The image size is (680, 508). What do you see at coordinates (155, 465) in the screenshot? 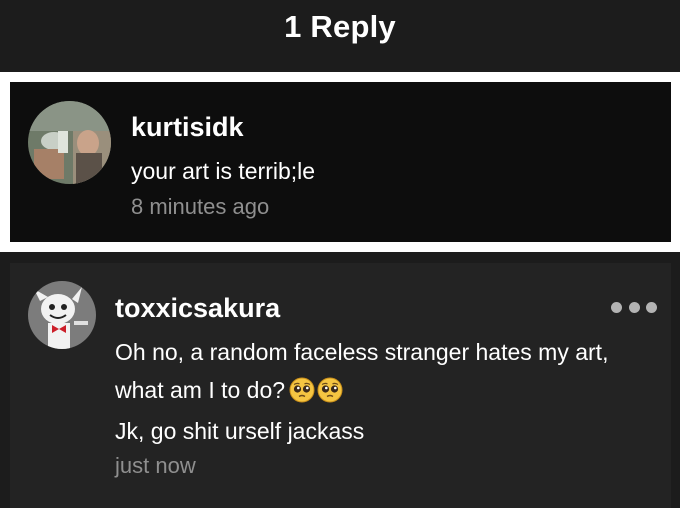
I see `reply-timestamp: just now` at bounding box center [155, 465].